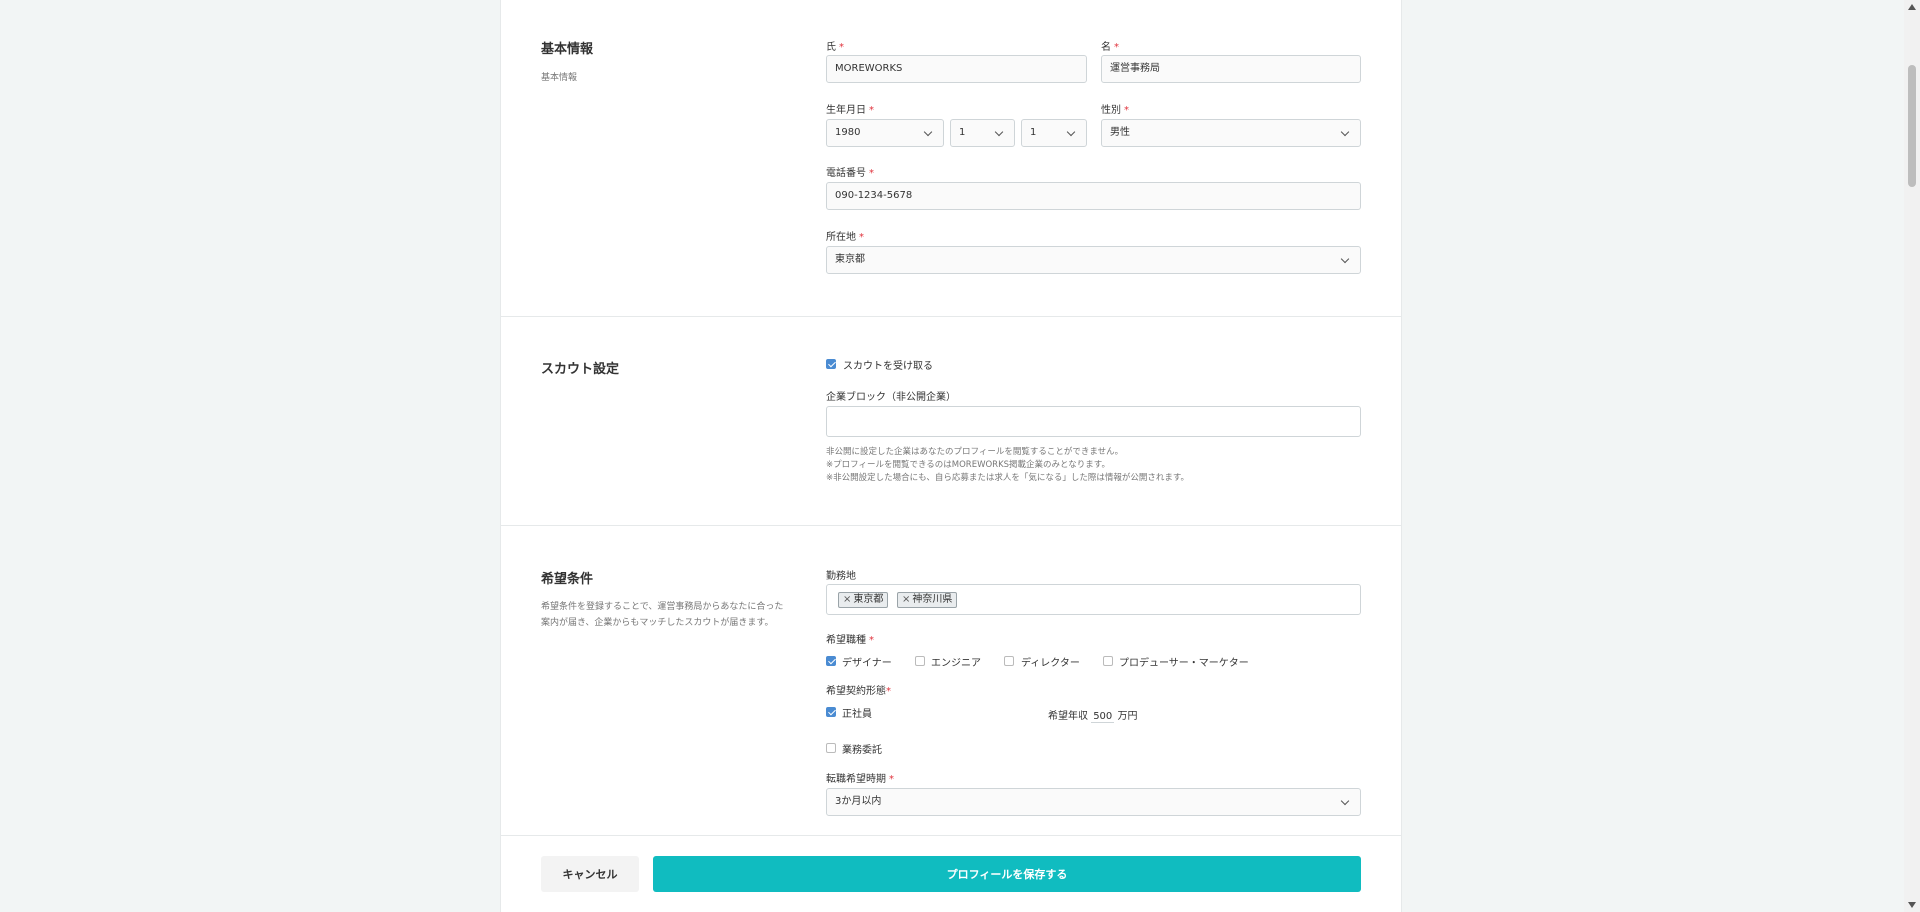 Image resolution: width=1920 pixels, height=912 pixels. I want to click on last-name-input: MOREWORKS, so click(956, 69).